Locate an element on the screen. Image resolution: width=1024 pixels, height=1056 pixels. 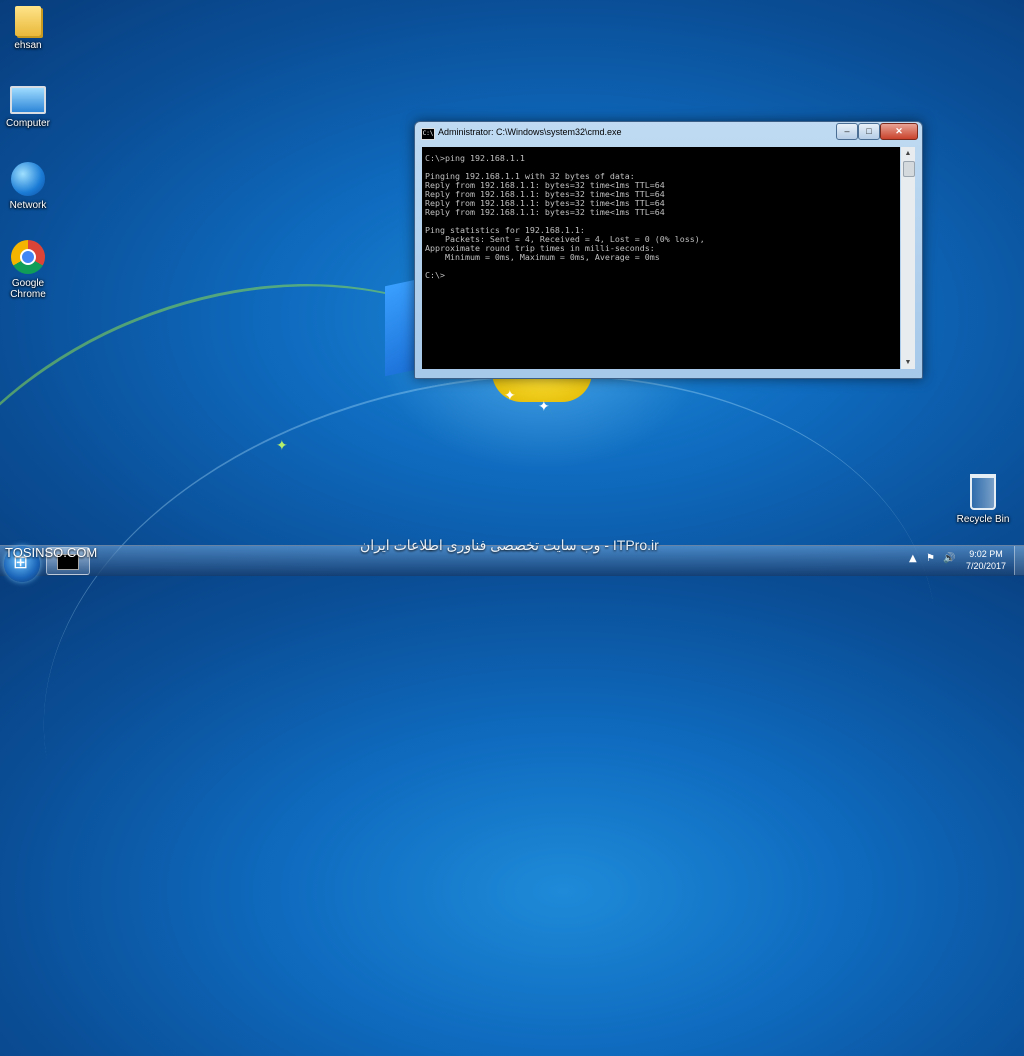
desktop-icon-label: Recycle Bin is located at coordinates (983, 519).